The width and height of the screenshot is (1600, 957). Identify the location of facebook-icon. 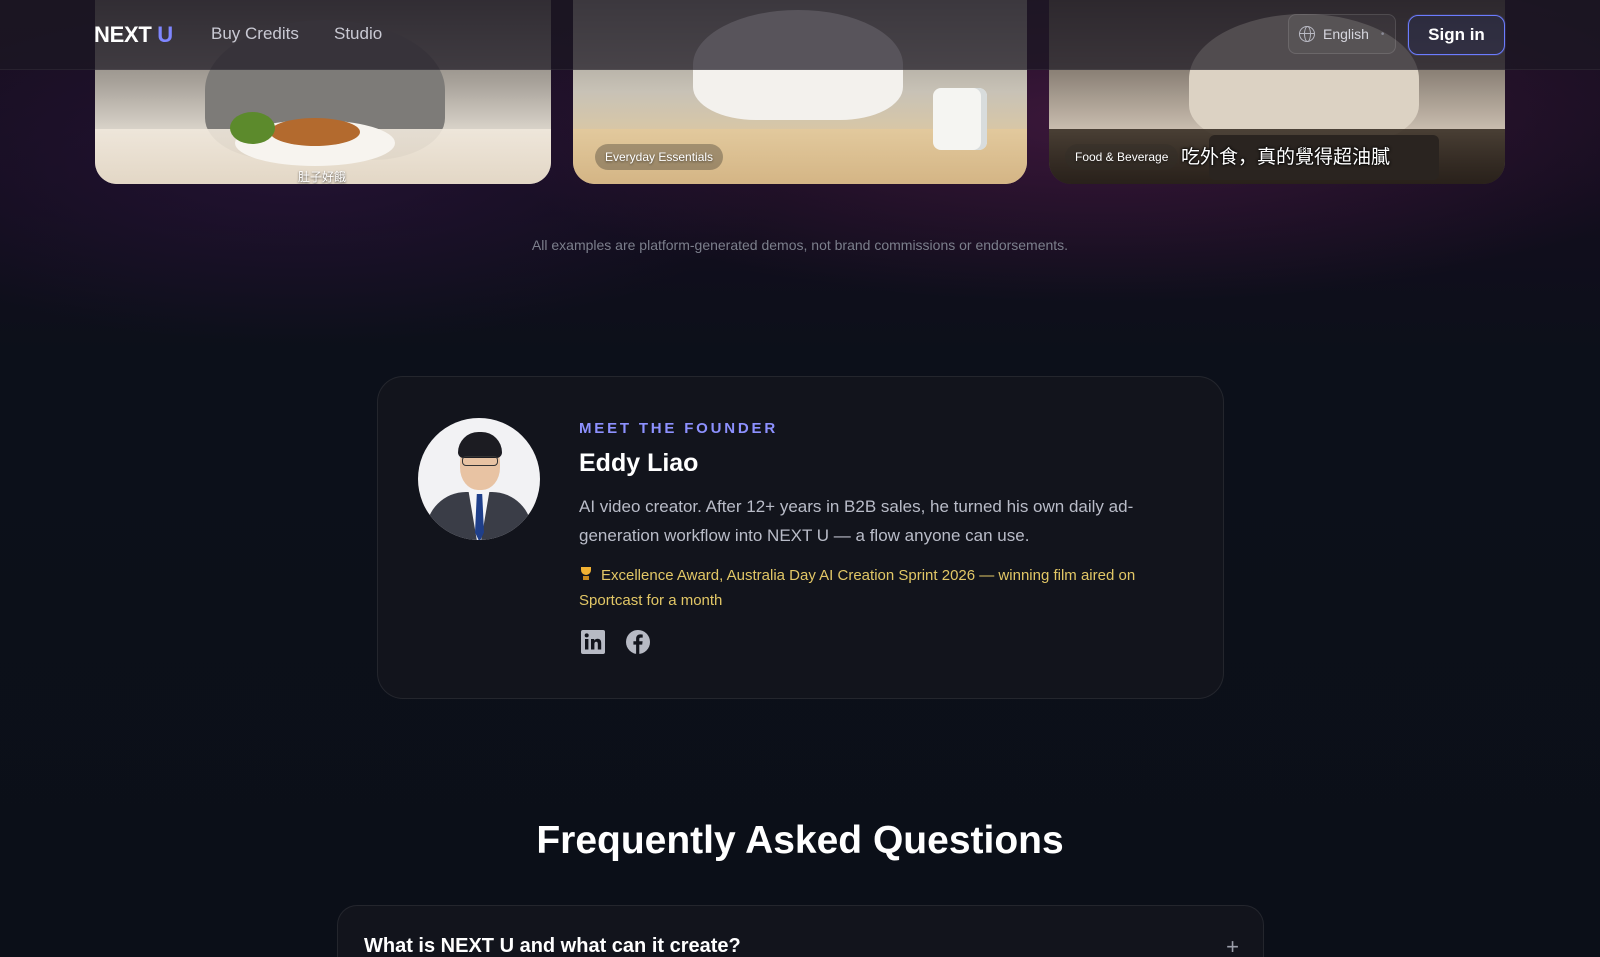
(638, 642).